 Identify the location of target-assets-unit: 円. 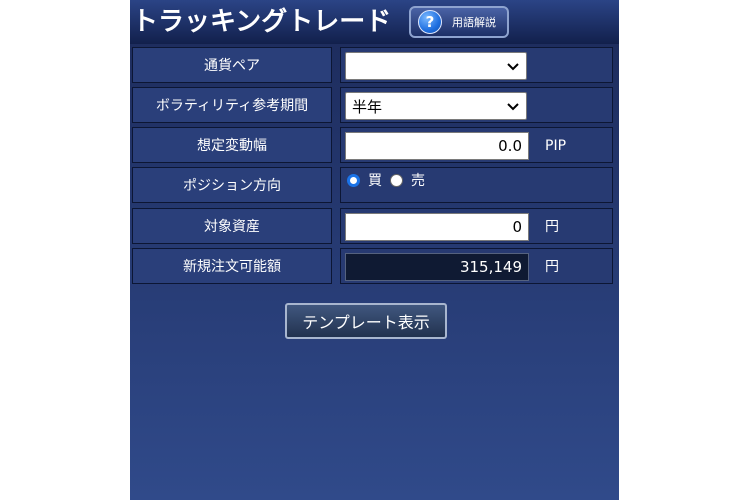
(552, 227).